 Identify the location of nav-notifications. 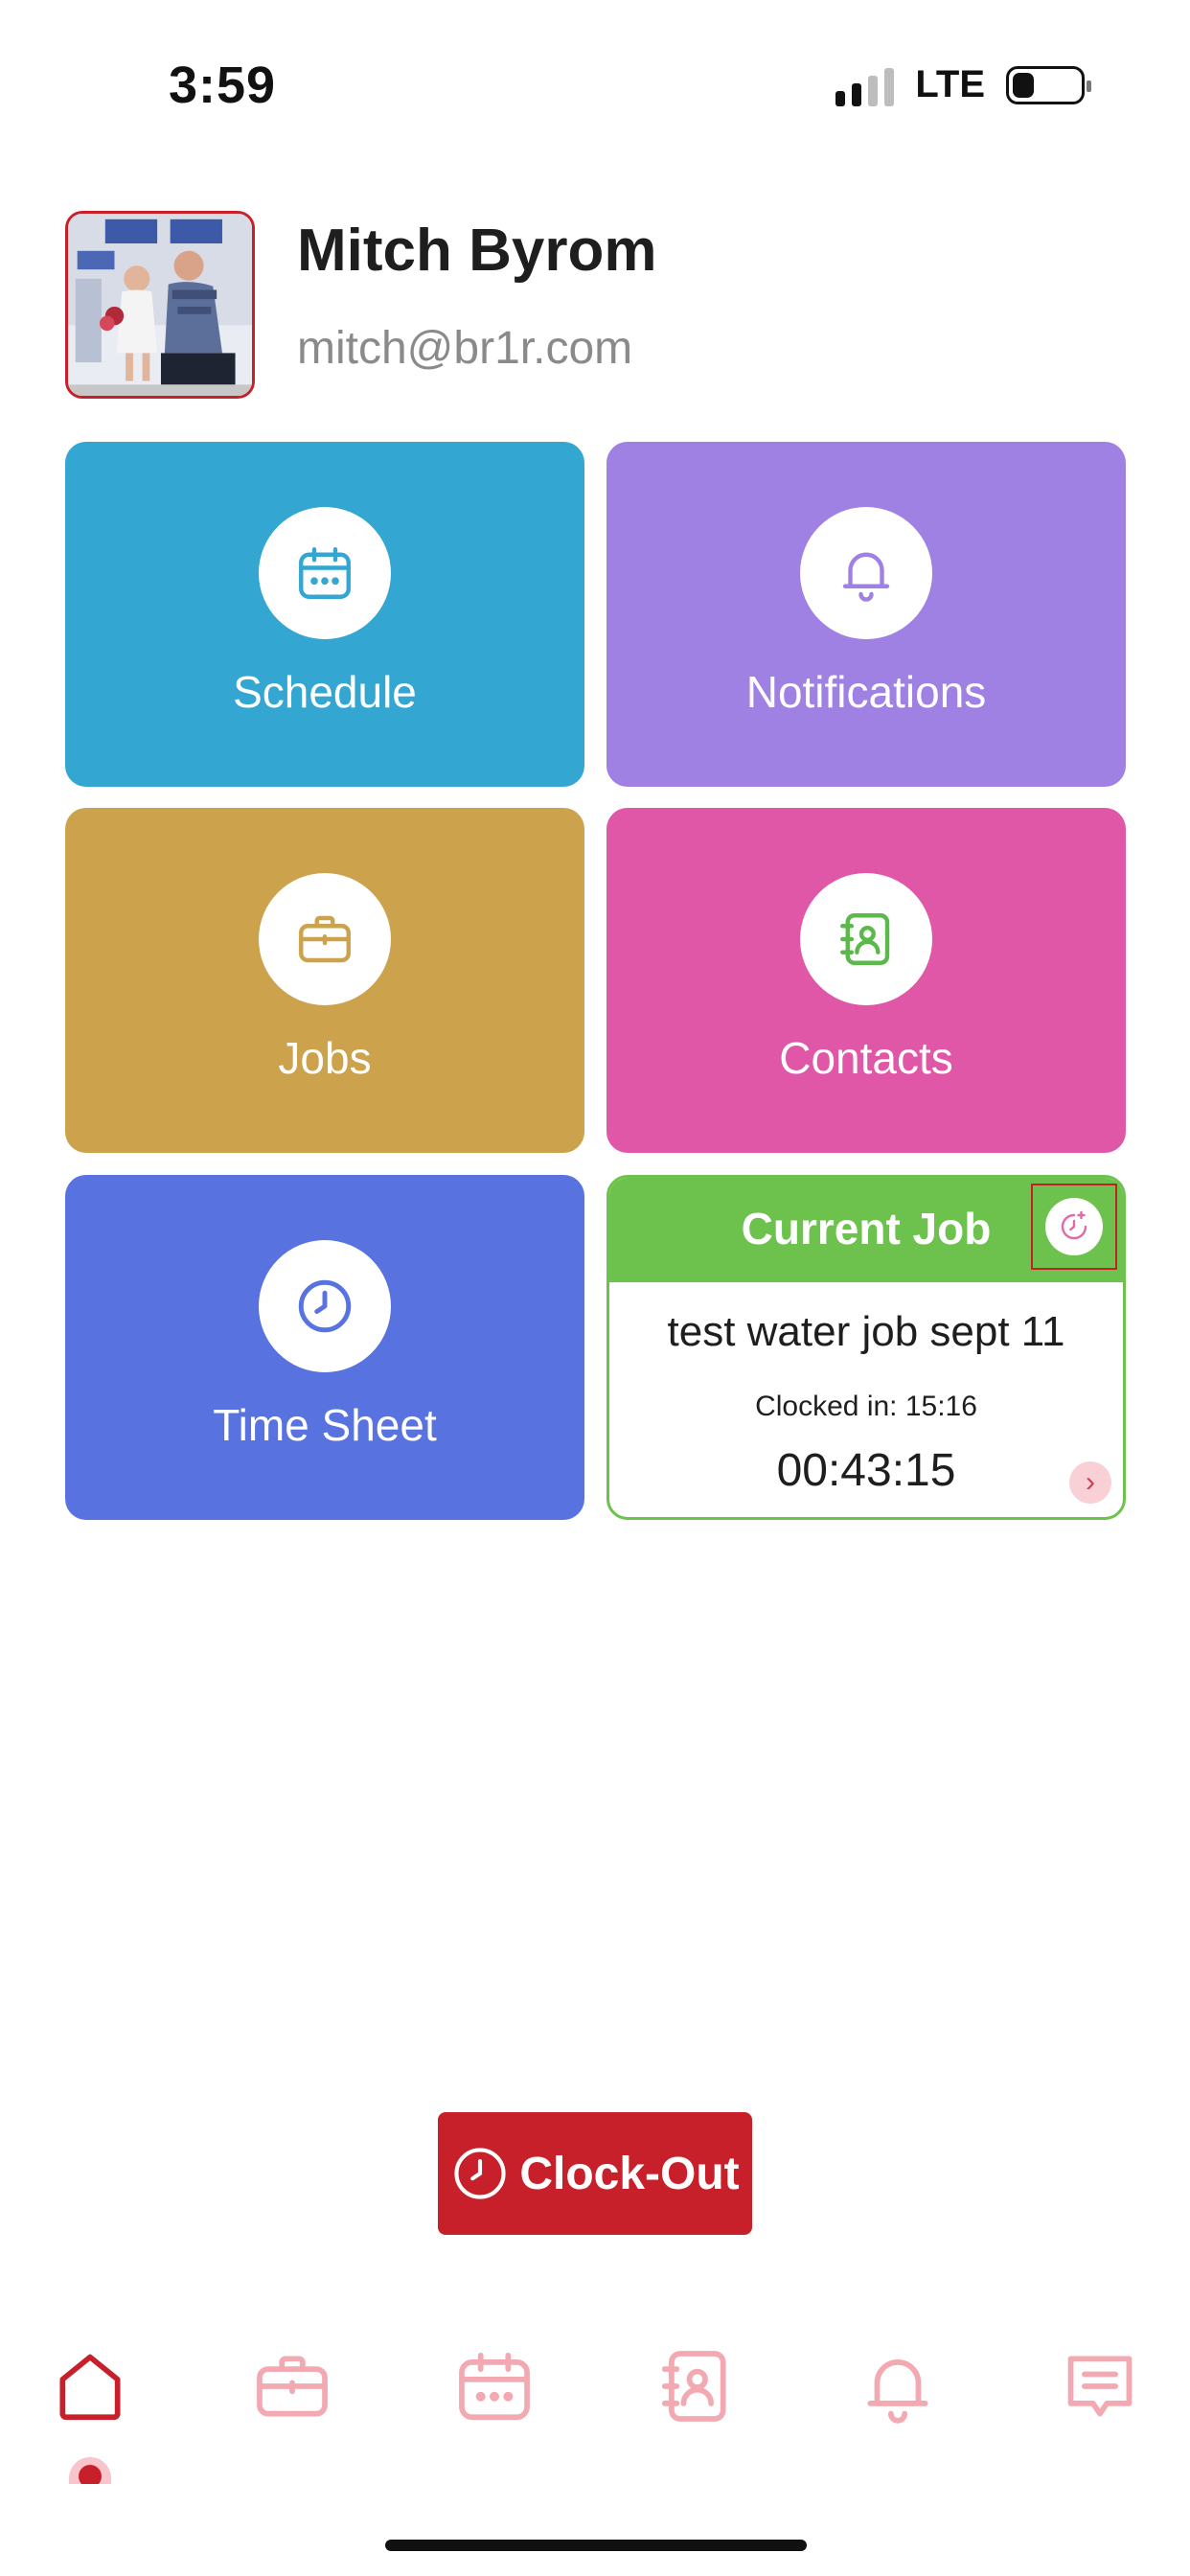
(898, 2386).